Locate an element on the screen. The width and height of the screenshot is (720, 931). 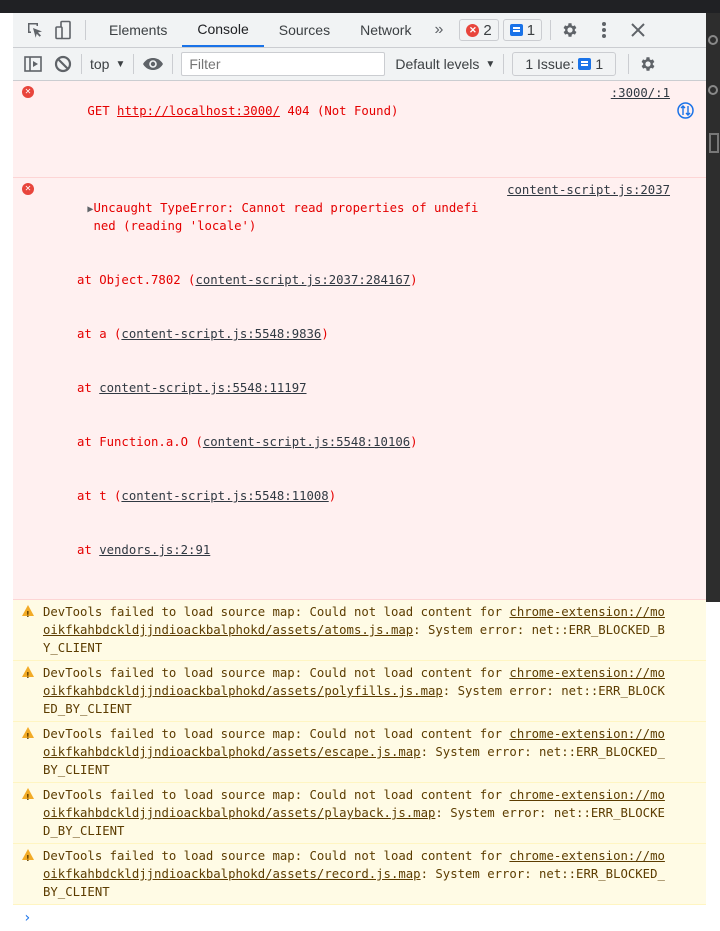
tab-sources: Sources is located at coordinates (304, 30).